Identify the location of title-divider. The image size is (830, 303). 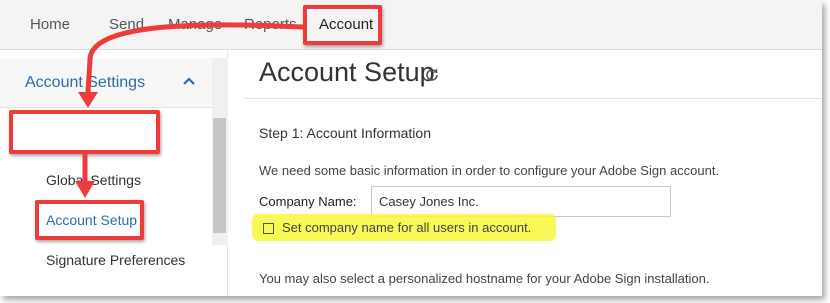
(533, 98).